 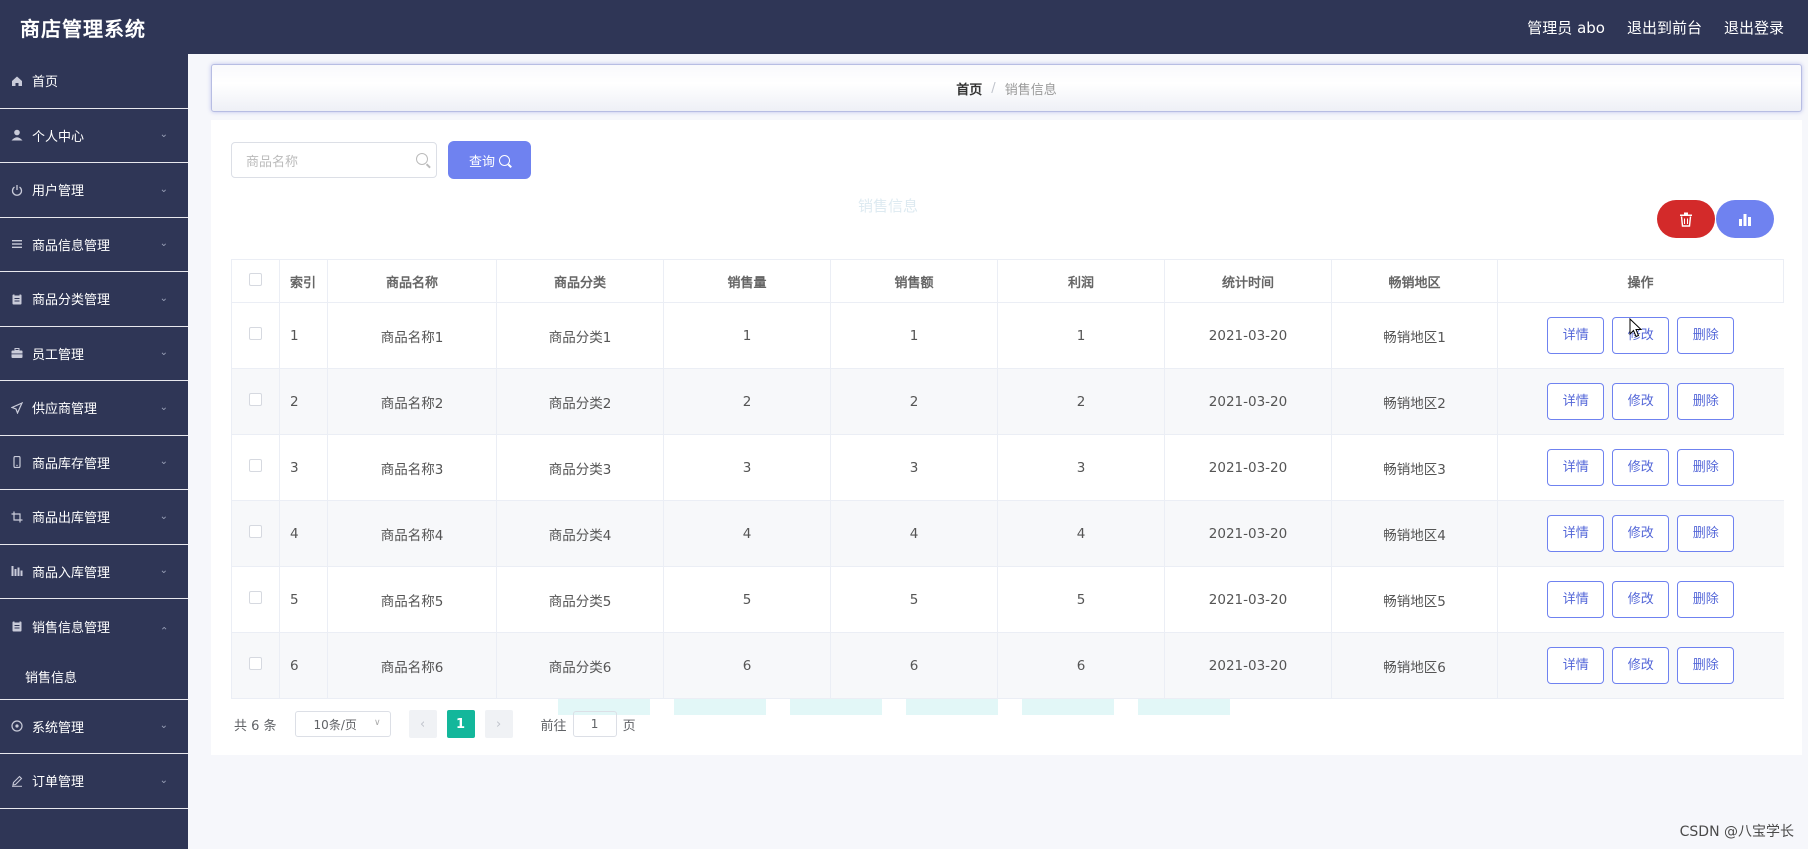 What do you see at coordinates (1007, 533) in the screenshot?
I see `table-row: 4 商品名称4 商品分类4 4 4 4 2021-03-20 畅销地区4 详情 修改 删除` at bounding box center [1007, 533].